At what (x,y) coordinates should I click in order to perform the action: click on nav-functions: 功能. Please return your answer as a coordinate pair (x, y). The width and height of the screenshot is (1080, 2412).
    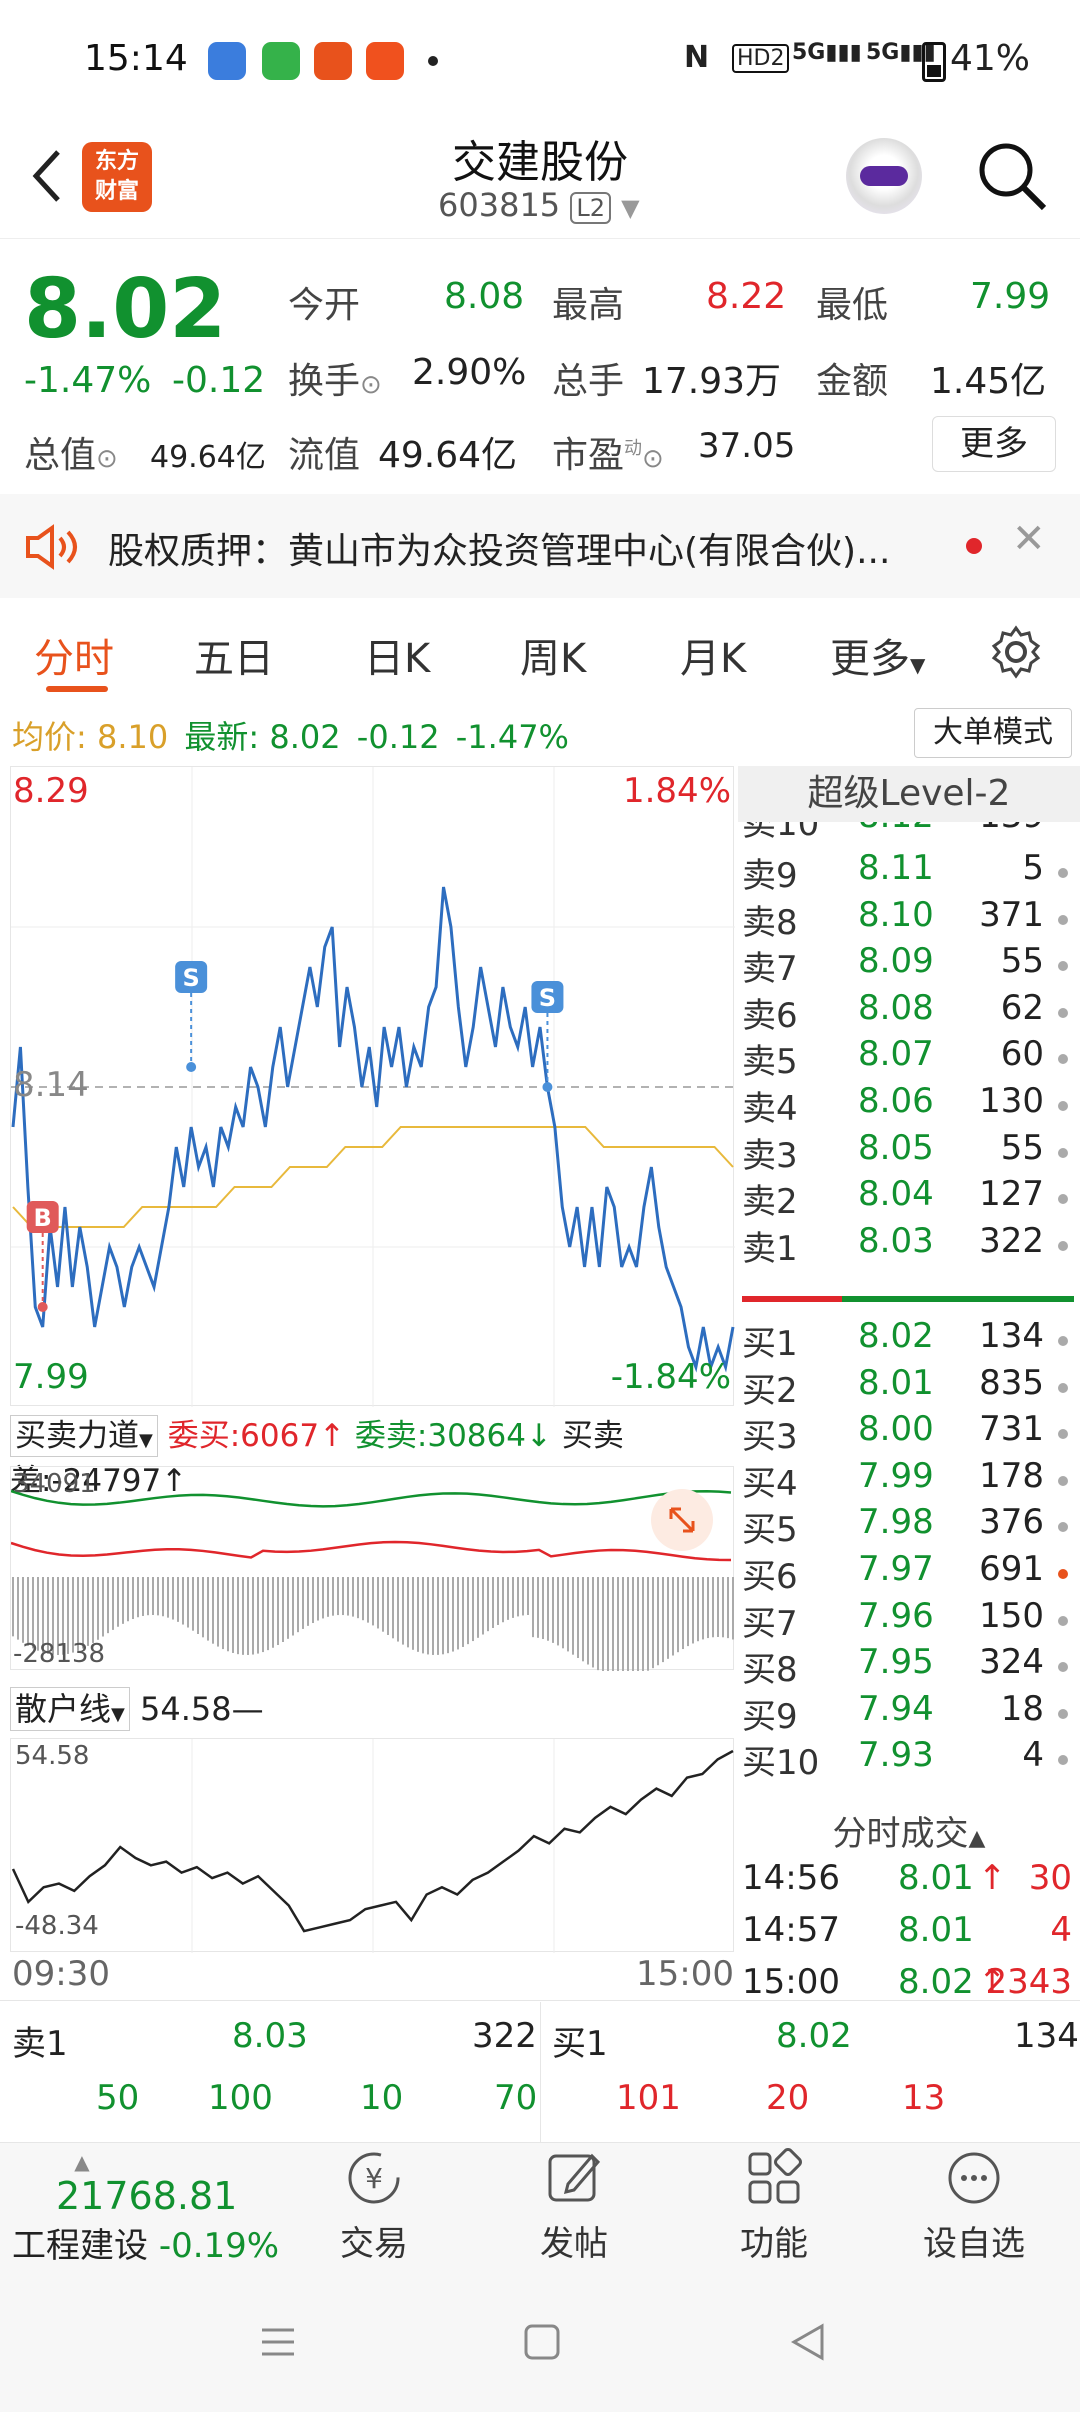
    Looking at the image, I should click on (774, 2205).